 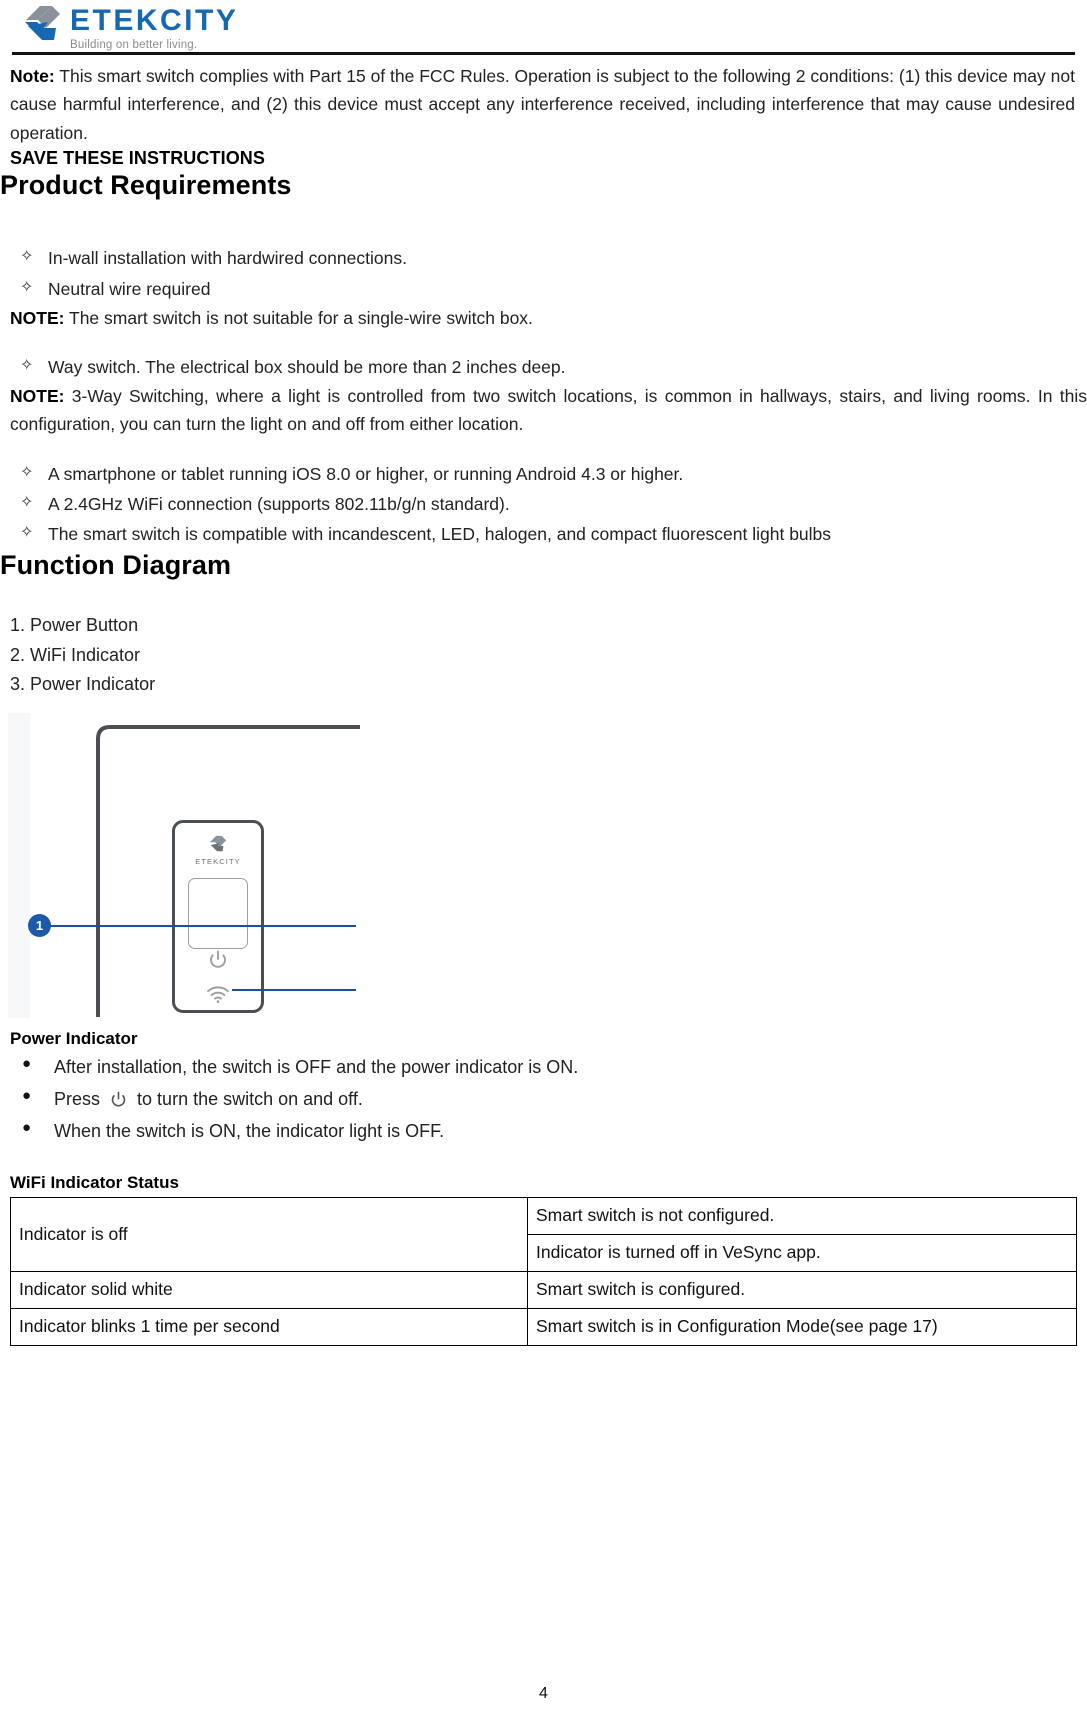 I want to click on page-title-function-diagram: Function Diagram, so click(x=116, y=565).